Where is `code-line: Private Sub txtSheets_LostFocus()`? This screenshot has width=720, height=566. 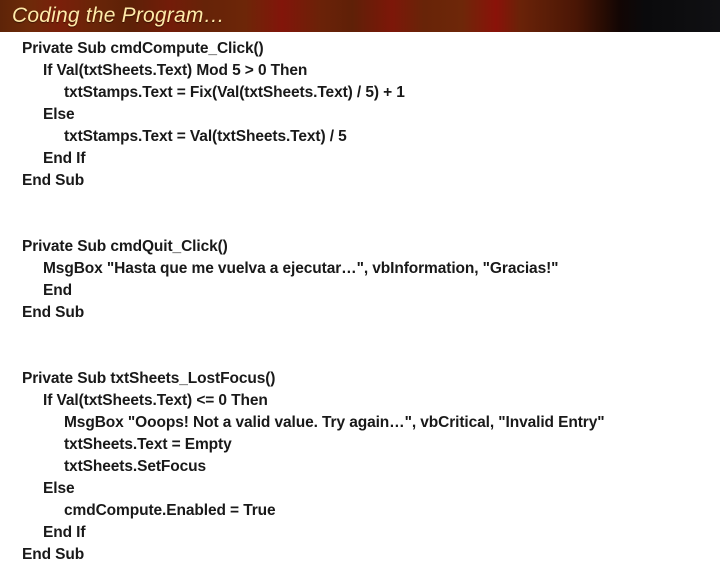 code-line: Private Sub txtSheets_LostFocus() is located at coordinates (149, 378).